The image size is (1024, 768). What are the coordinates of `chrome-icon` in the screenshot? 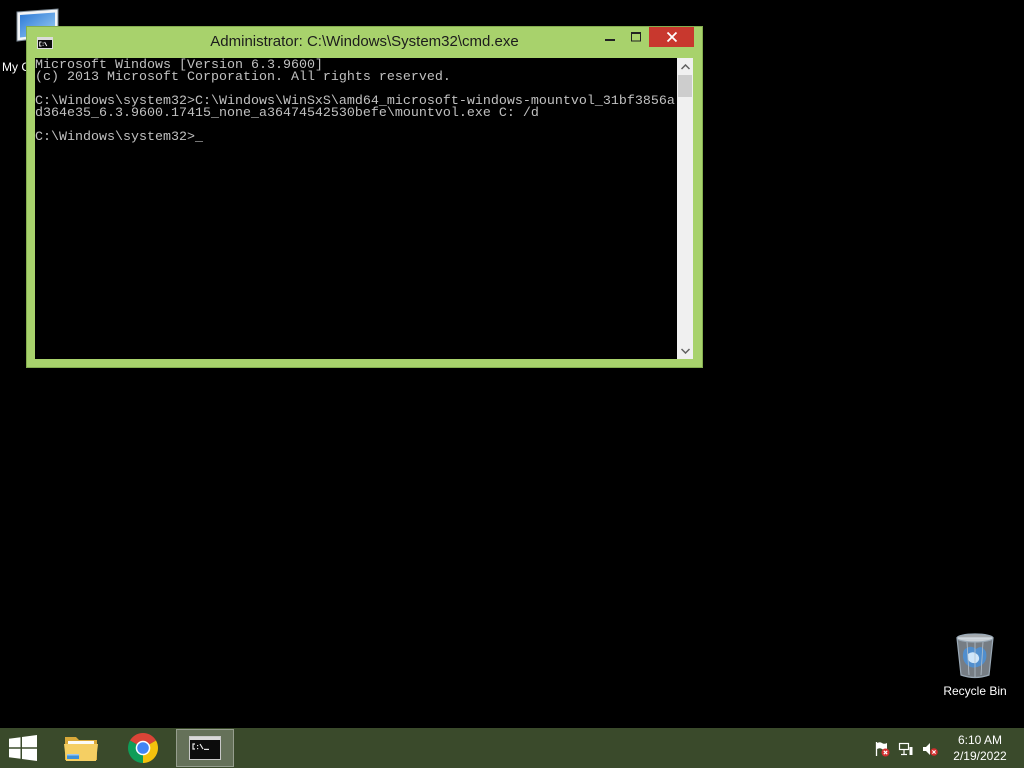 It's located at (143, 748).